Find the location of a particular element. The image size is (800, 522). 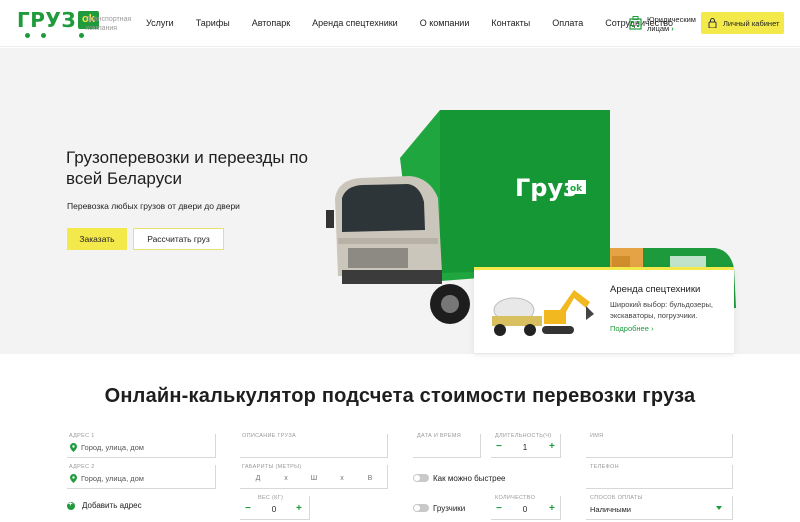

hero-subtitle: Перевозка любых грузов от двери до двери is located at coordinates (153, 206).